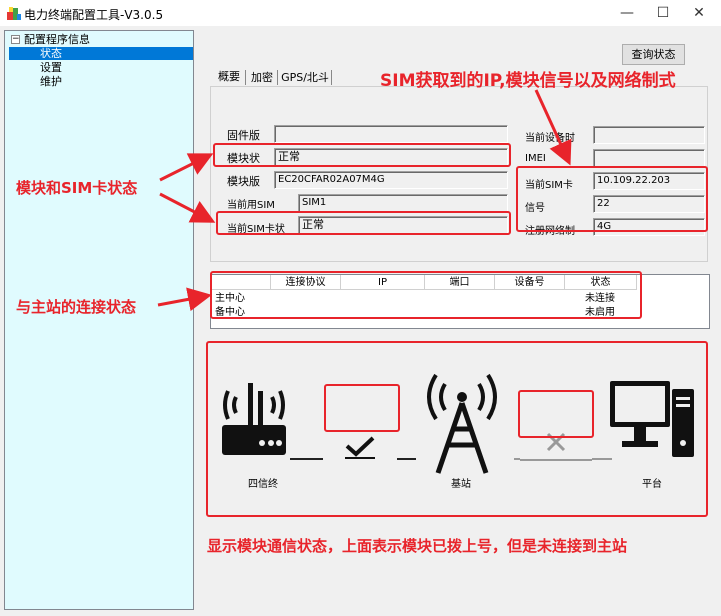 The width and height of the screenshot is (721, 616). I want to click on annotation-sim-info: SIM获取到的IP,模块信号以及网络制式, so click(528, 81).